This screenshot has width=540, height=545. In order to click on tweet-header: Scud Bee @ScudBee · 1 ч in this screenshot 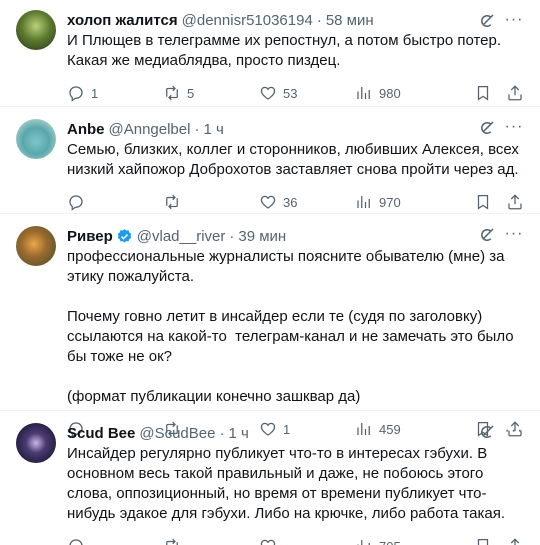, I will do `click(295, 433)`.